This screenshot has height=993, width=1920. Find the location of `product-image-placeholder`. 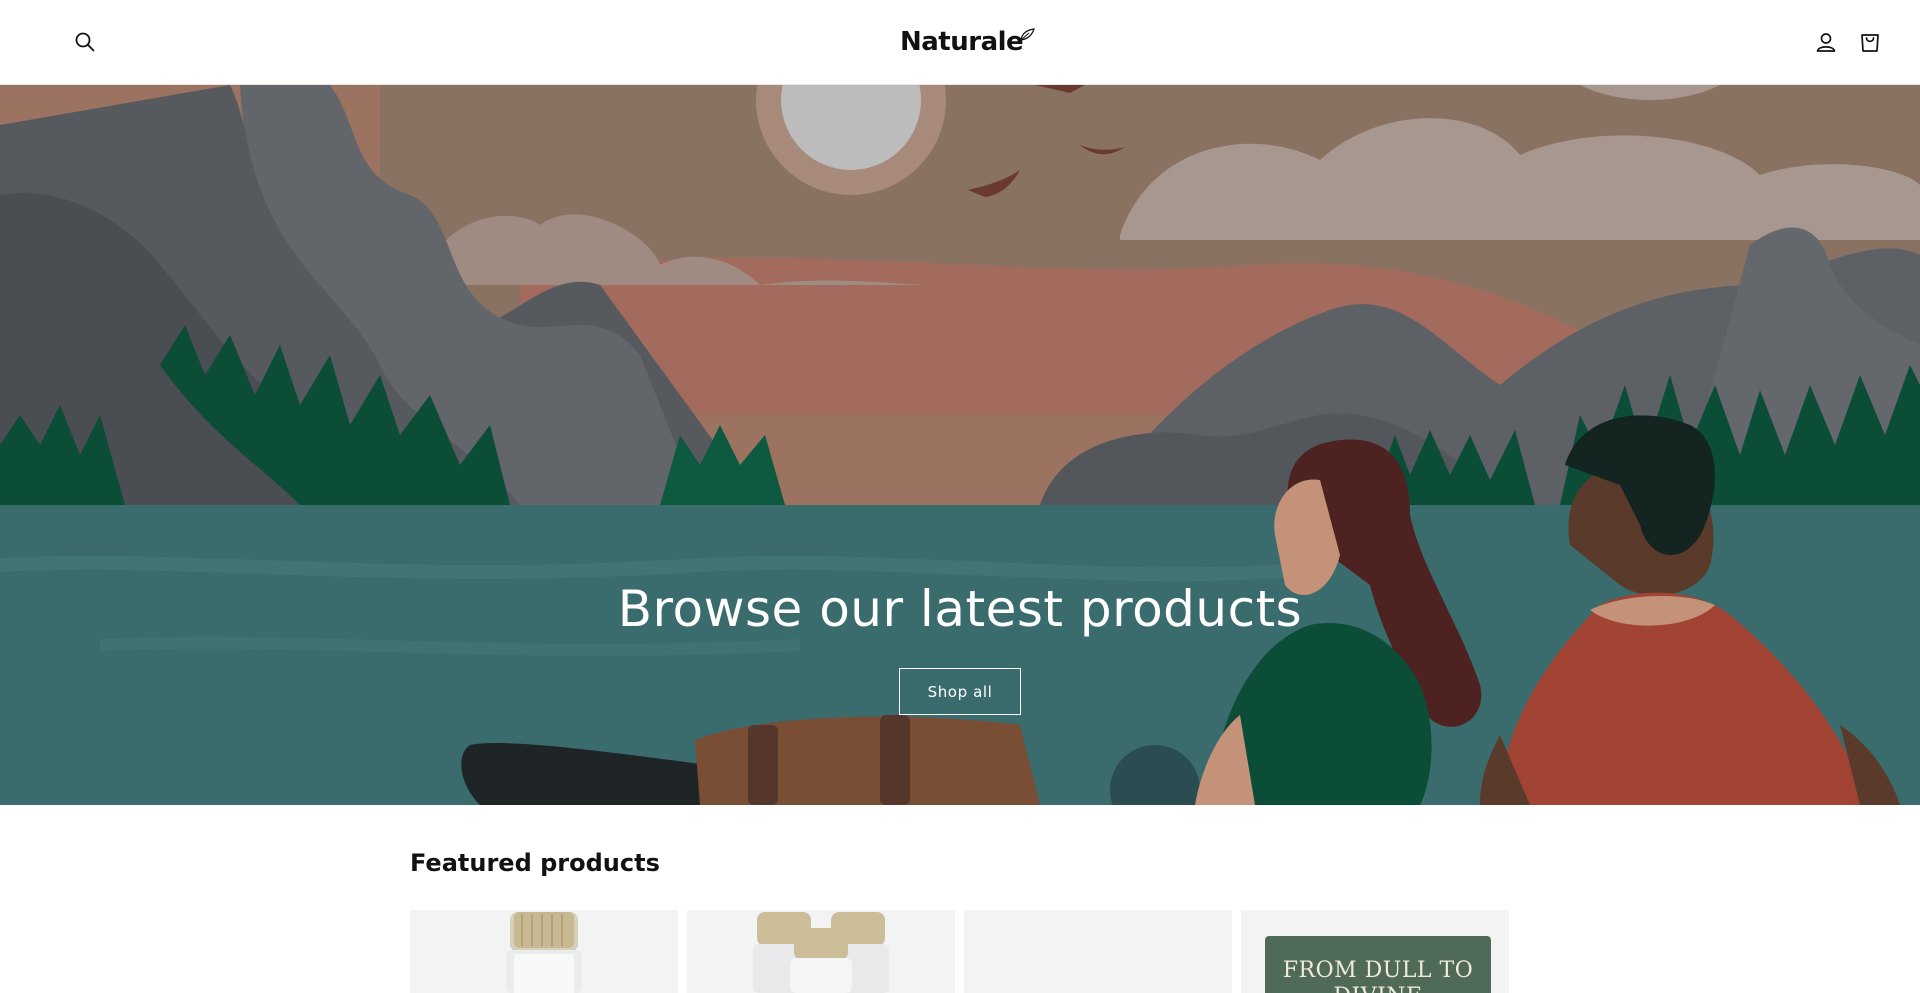

product-image-placeholder is located at coordinates (1098, 951).